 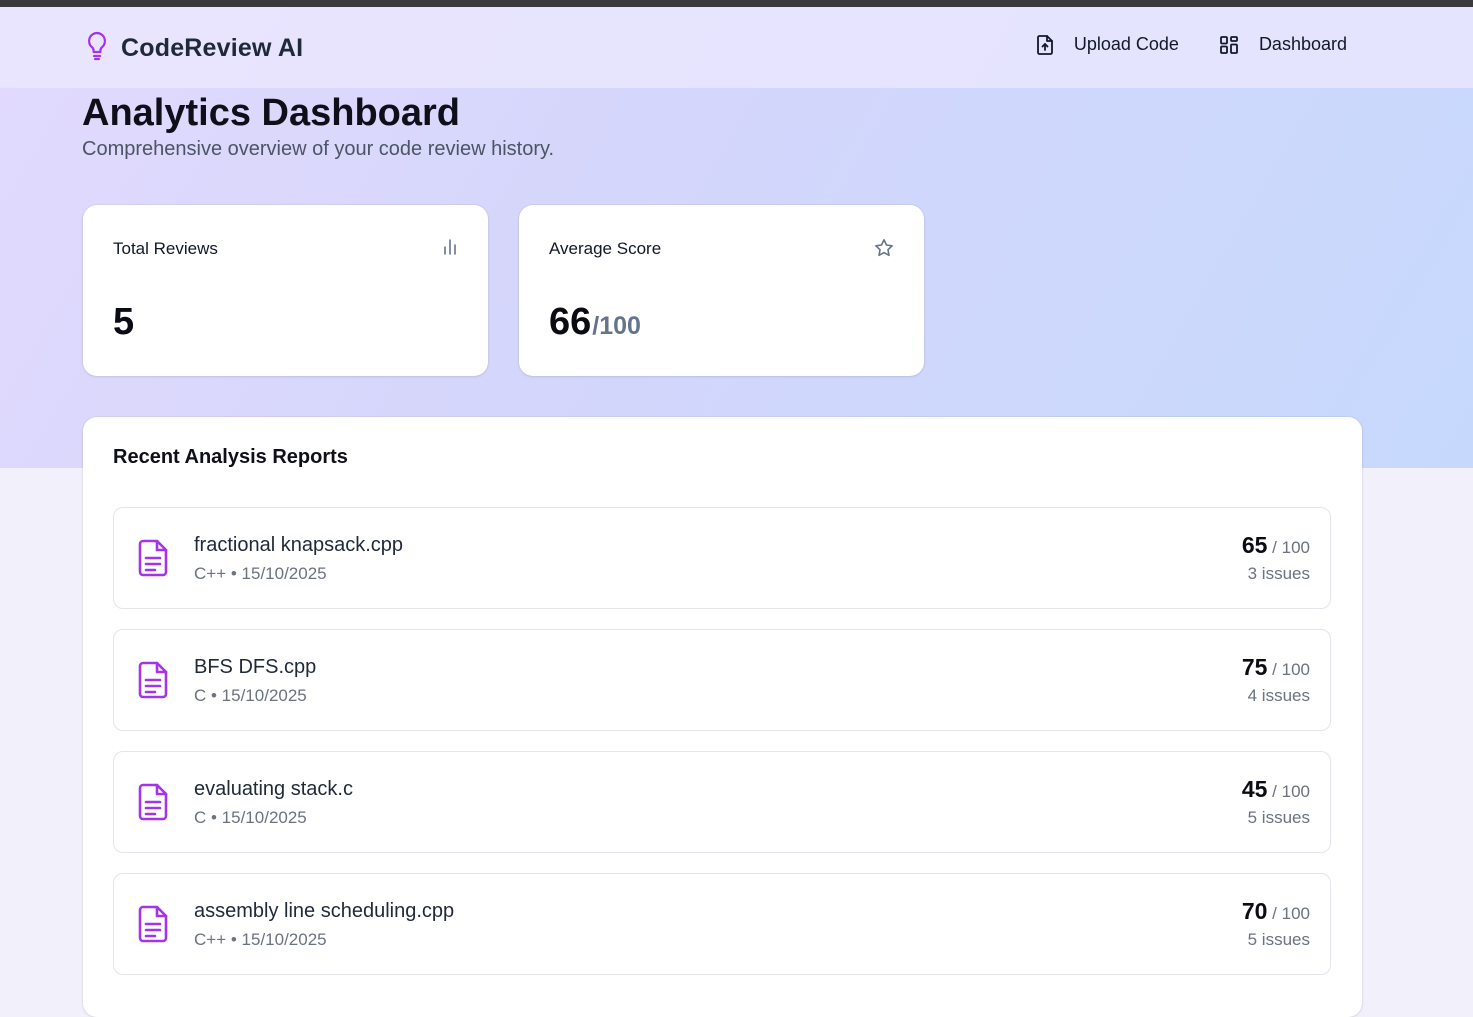 What do you see at coordinates (884, 250) in the screenshot?
I see `star-icon` at bounding box center [884, 250].